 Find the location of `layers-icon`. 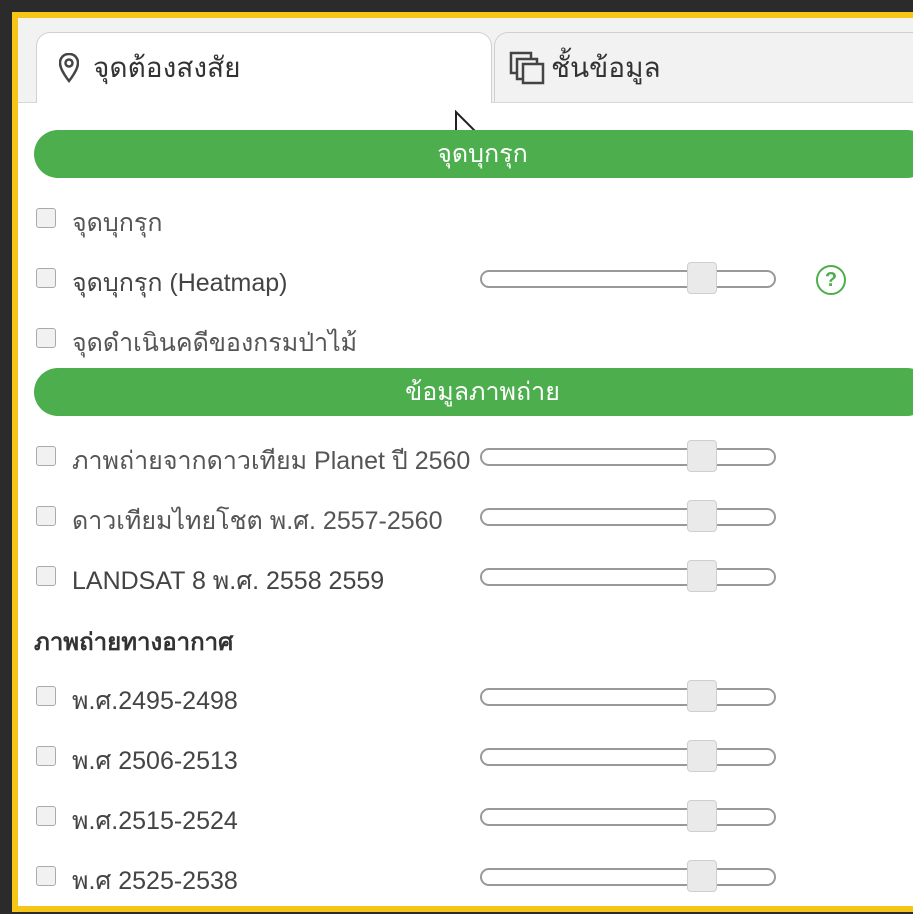

layers-icon is located at coordinates (527, 68).